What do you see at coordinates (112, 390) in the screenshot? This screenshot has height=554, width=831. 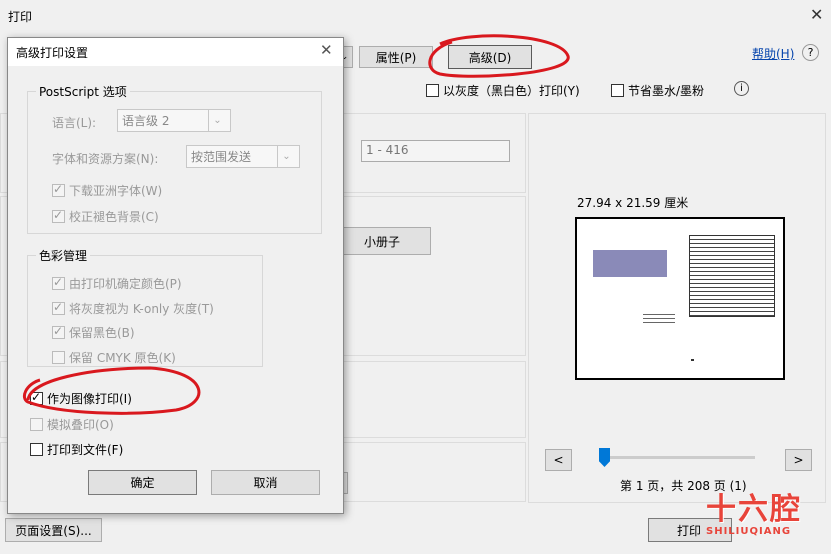 I see `print-as-image-circle` at bounding box center [112, 390].